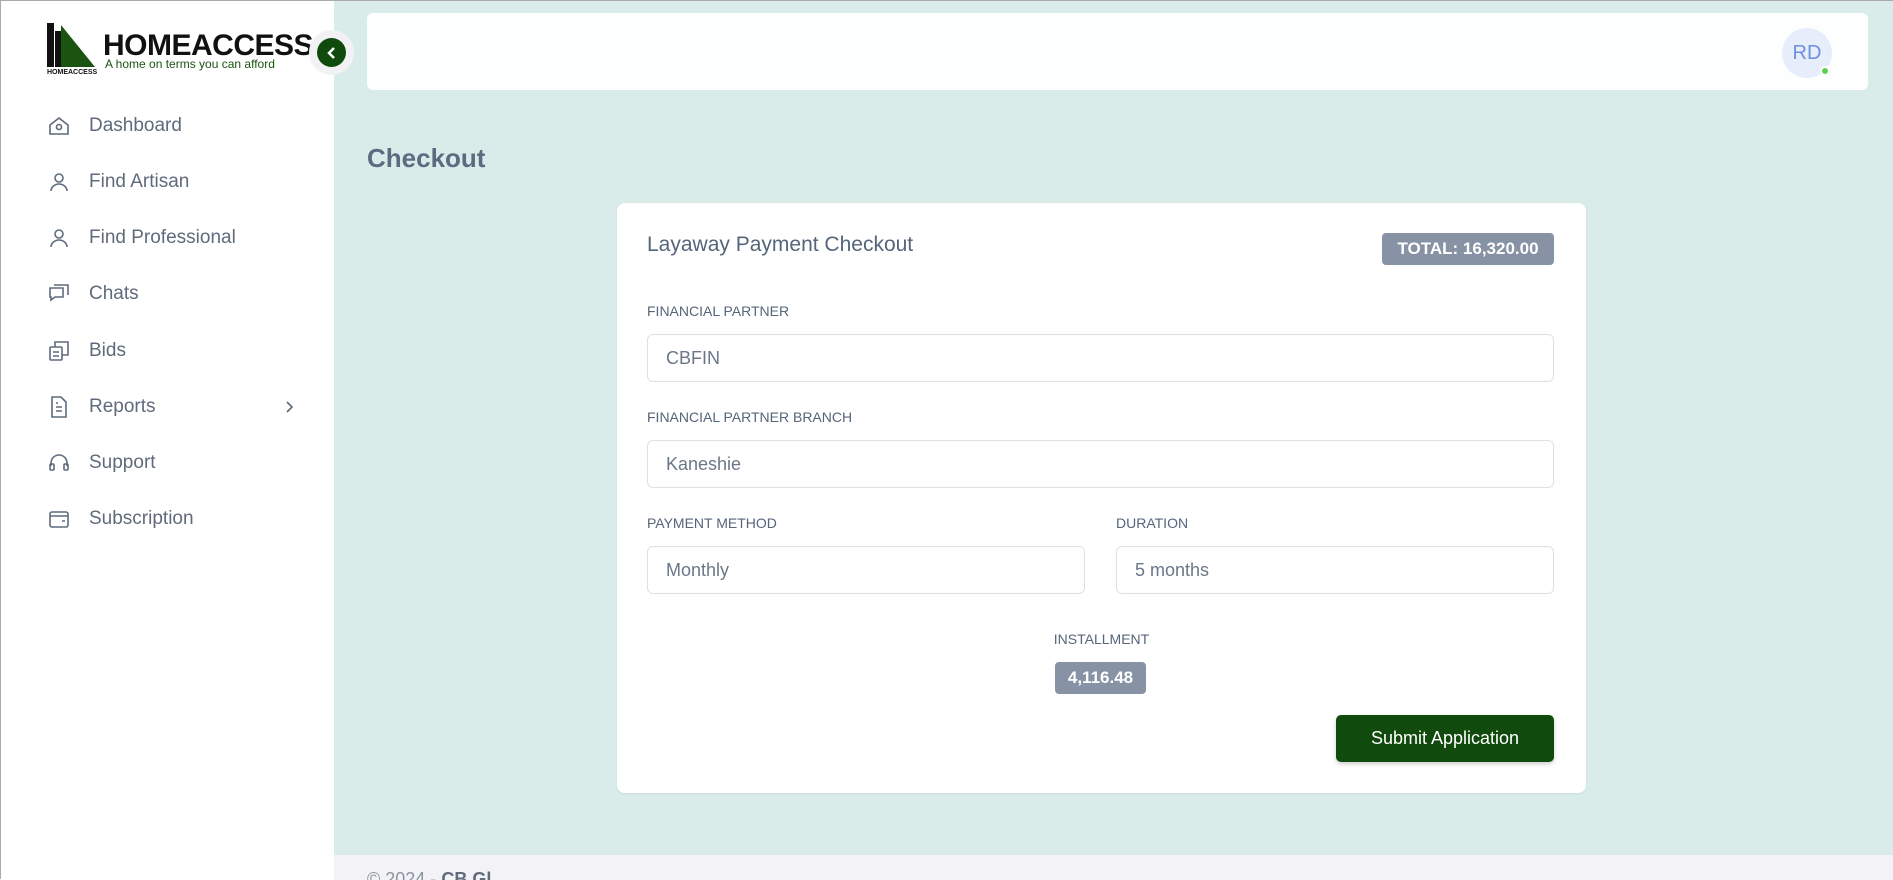 The width and height of the screenshot is (1893, 880). What do you see at coordinates (135, 125) in the screenshot?
I see `sidebar-item-label: Dashboard` at bounding box center [135, 125].